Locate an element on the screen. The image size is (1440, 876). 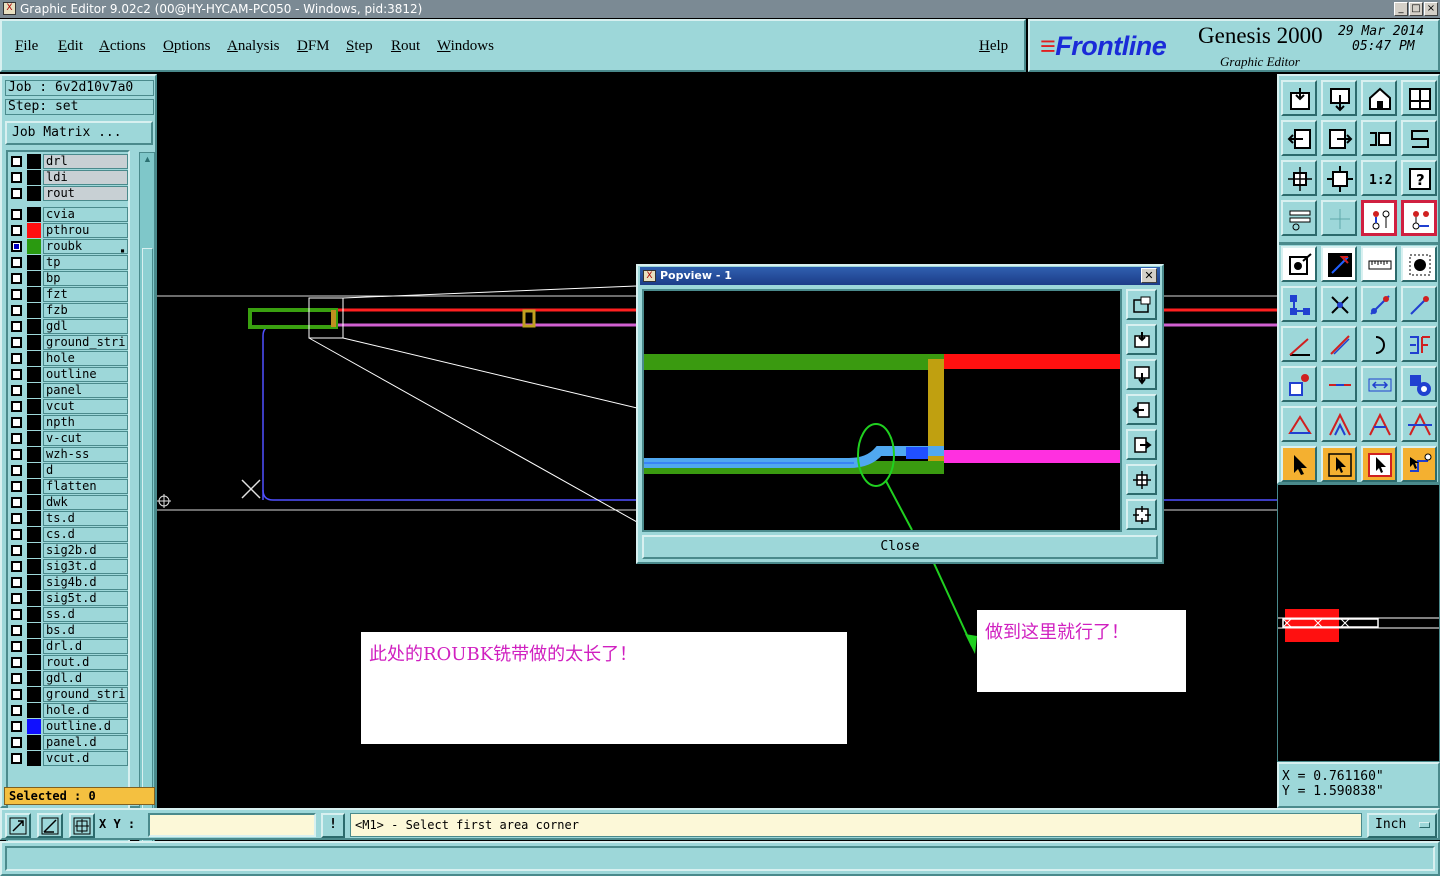
snap-mode-button is located at coordinates (18, 825).